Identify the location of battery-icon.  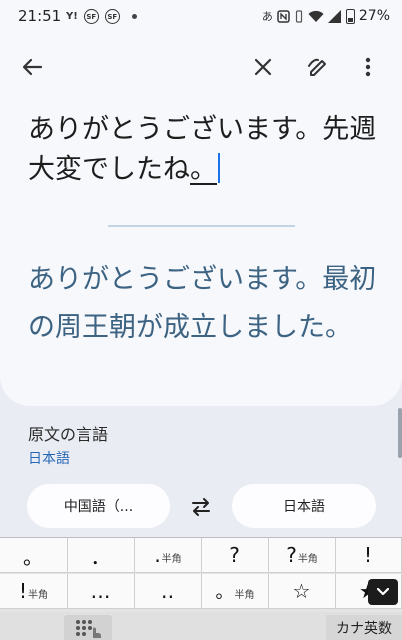
(350, 16).